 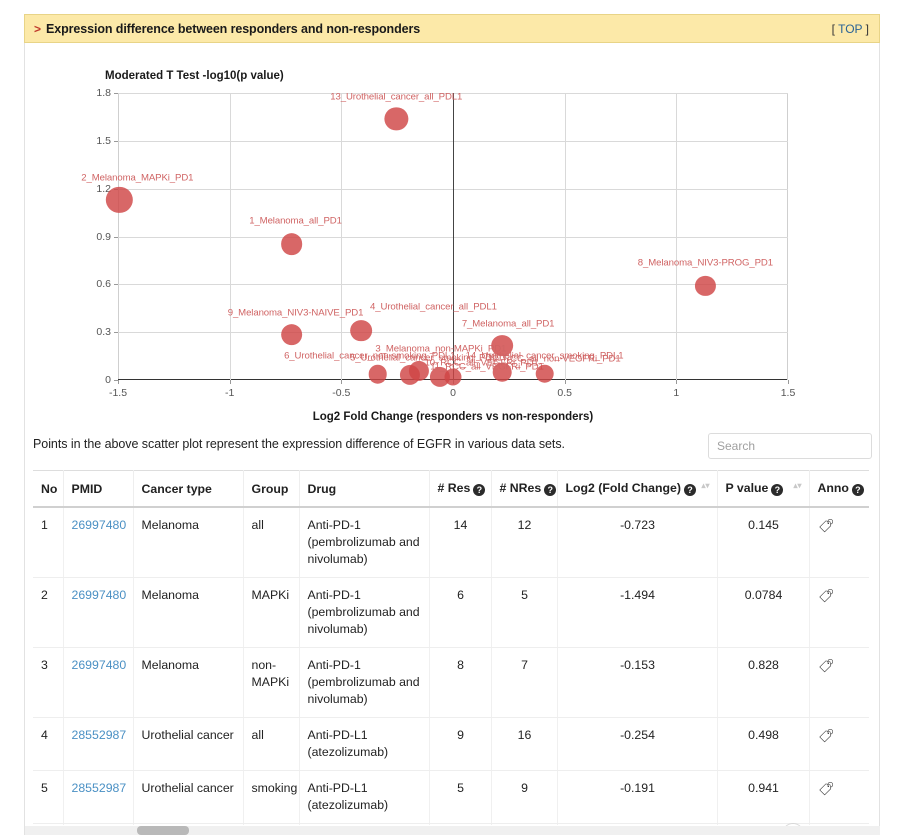 I want to click on cell-res: 5, so click(x=460, y=797).